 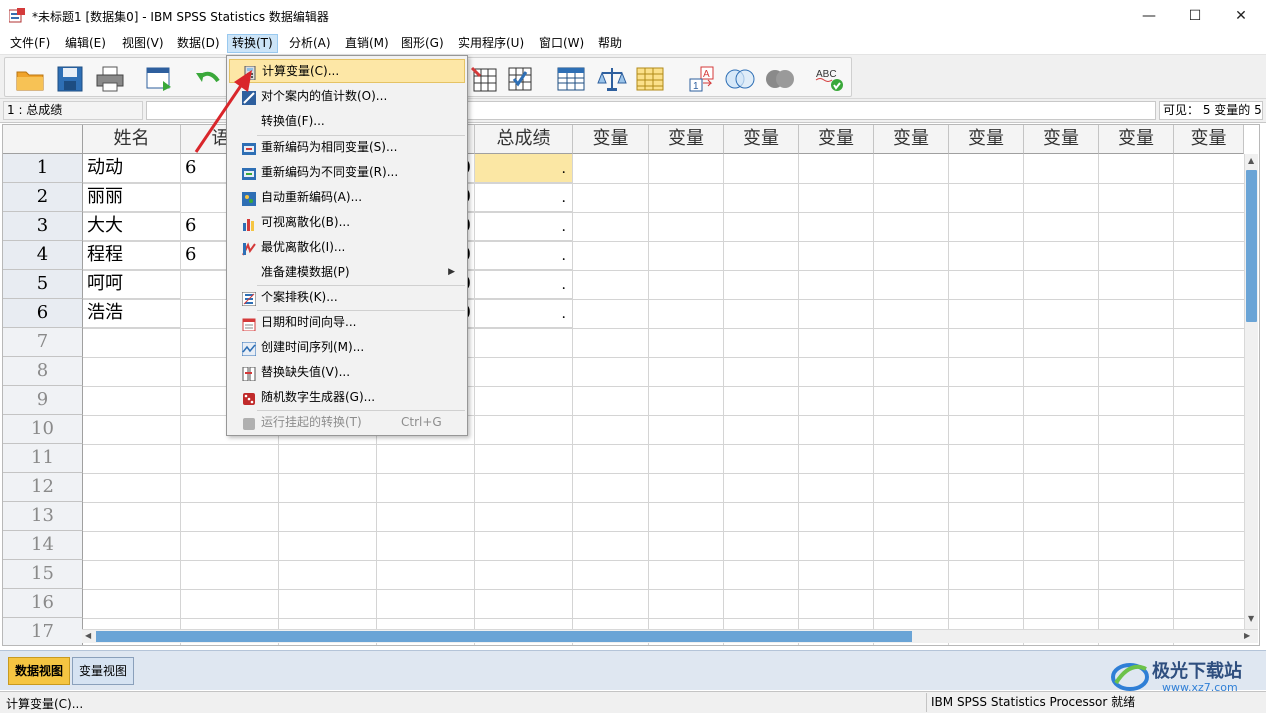 What do you see at coordinates (43, 197) in the screenshot?
I see `row-header: 2` at bounding box center [43, 197].